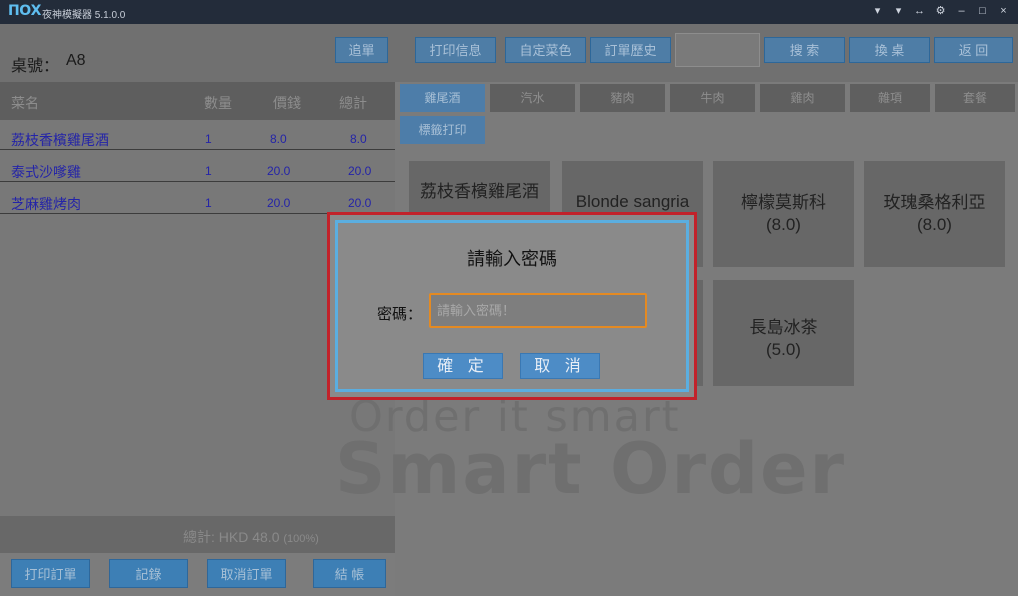  I want to click on custom-dish-button: 自定菜色, so click(545, 50).